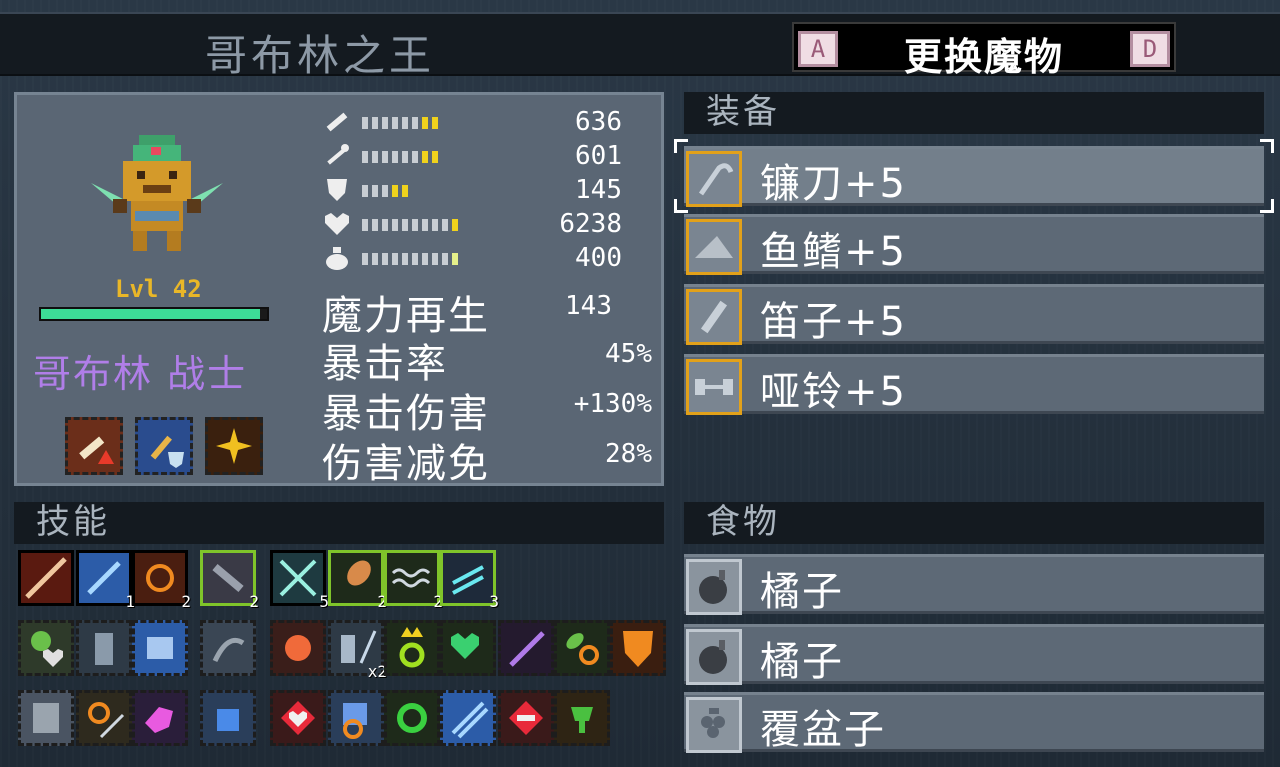  What do you see at coordinates (612, 404) in the screenshot?
I see `crit-damage-value: +130%` at bounding box center [612, 404].